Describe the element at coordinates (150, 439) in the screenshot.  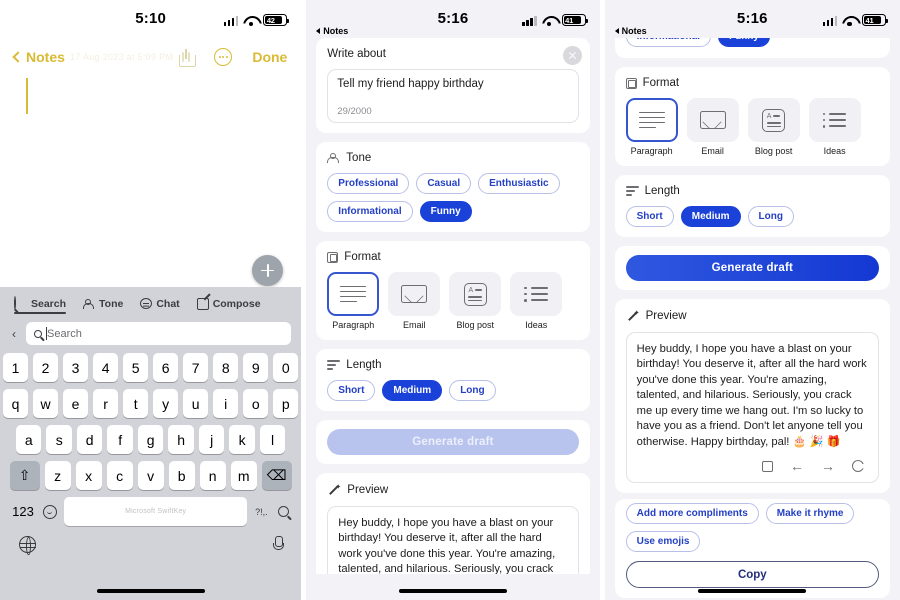
I see `key: g` at that location.